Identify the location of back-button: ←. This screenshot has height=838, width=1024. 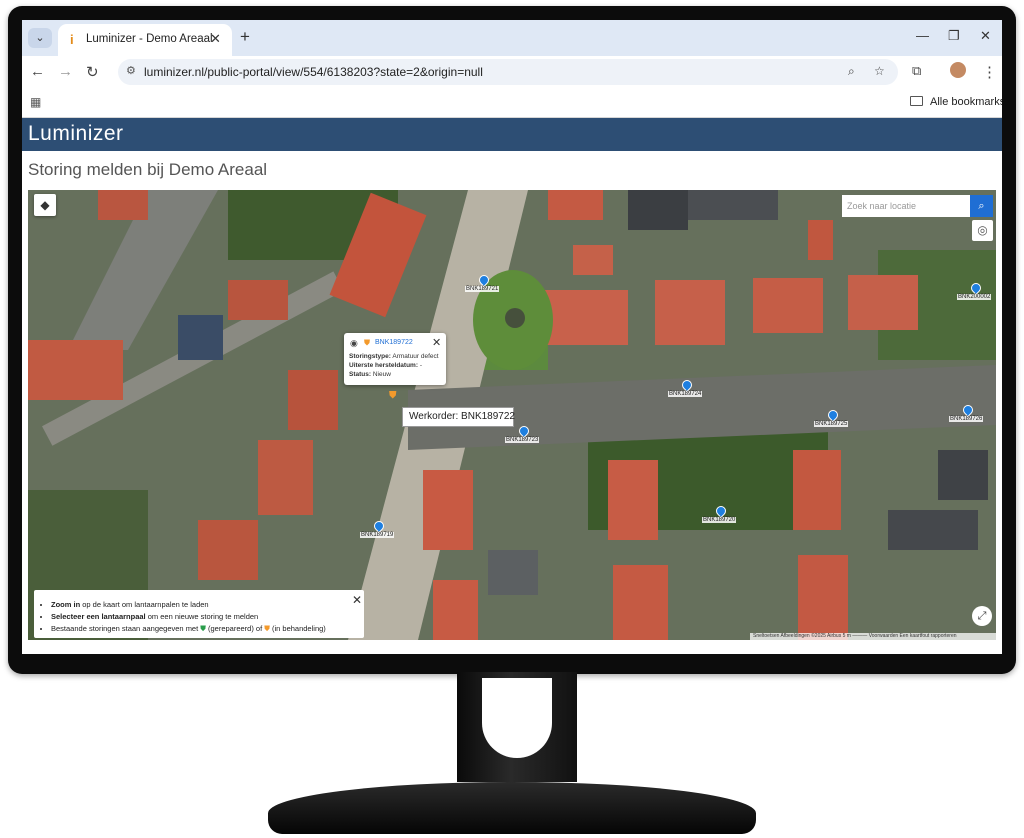
(37, 71).